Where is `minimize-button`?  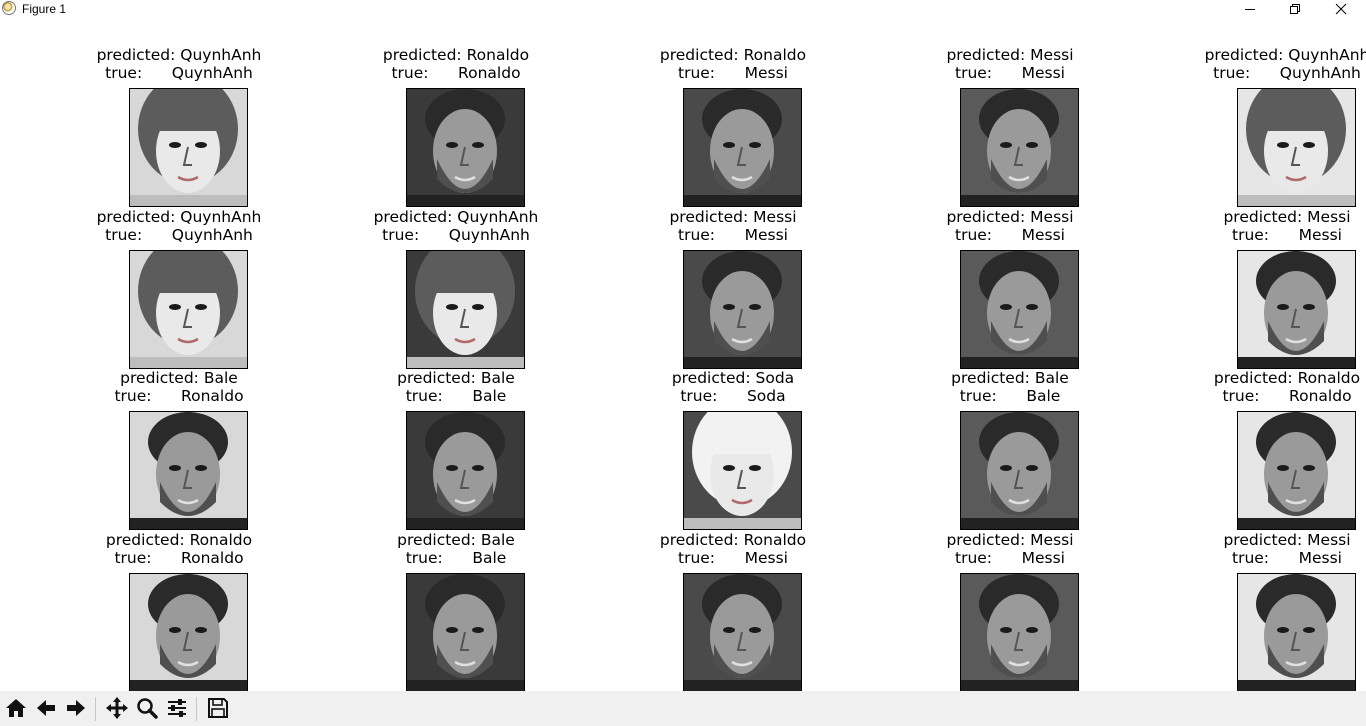 minimize-button is located at coordinates (1250, 9).